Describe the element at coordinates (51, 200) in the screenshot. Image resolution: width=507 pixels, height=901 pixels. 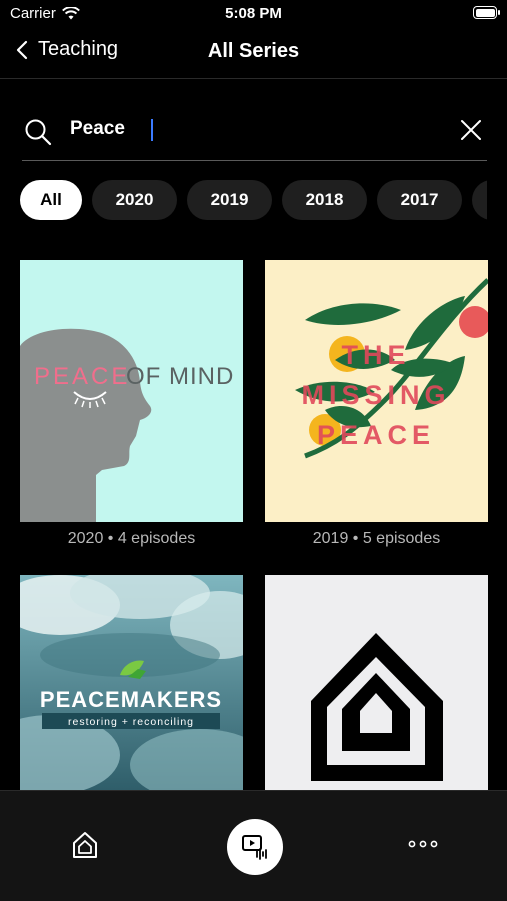
I see `filter-chip-all: All` at that location.